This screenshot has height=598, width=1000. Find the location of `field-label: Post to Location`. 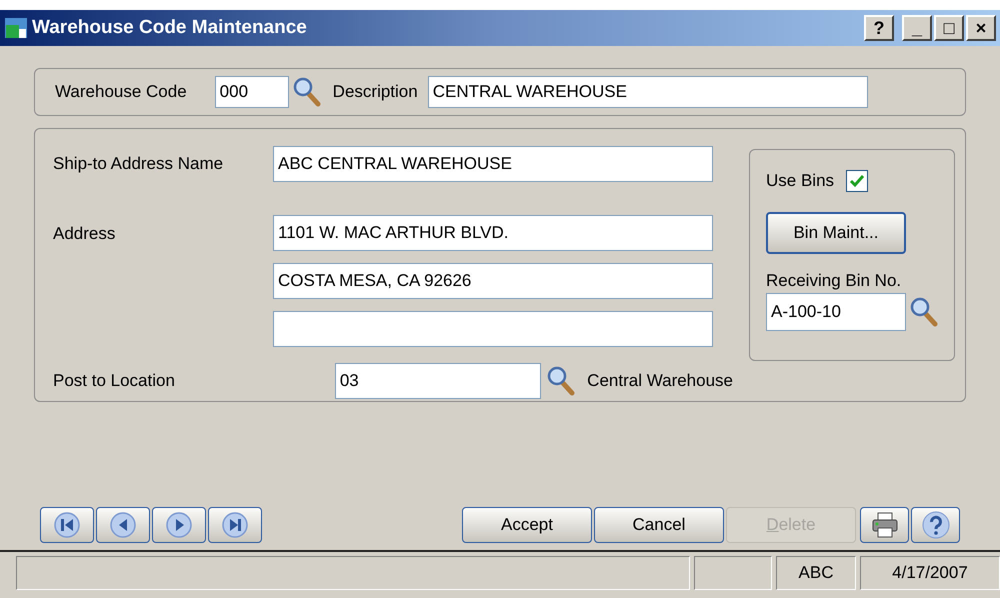

field-label: Post to Location is located at coordinates (114, 381).